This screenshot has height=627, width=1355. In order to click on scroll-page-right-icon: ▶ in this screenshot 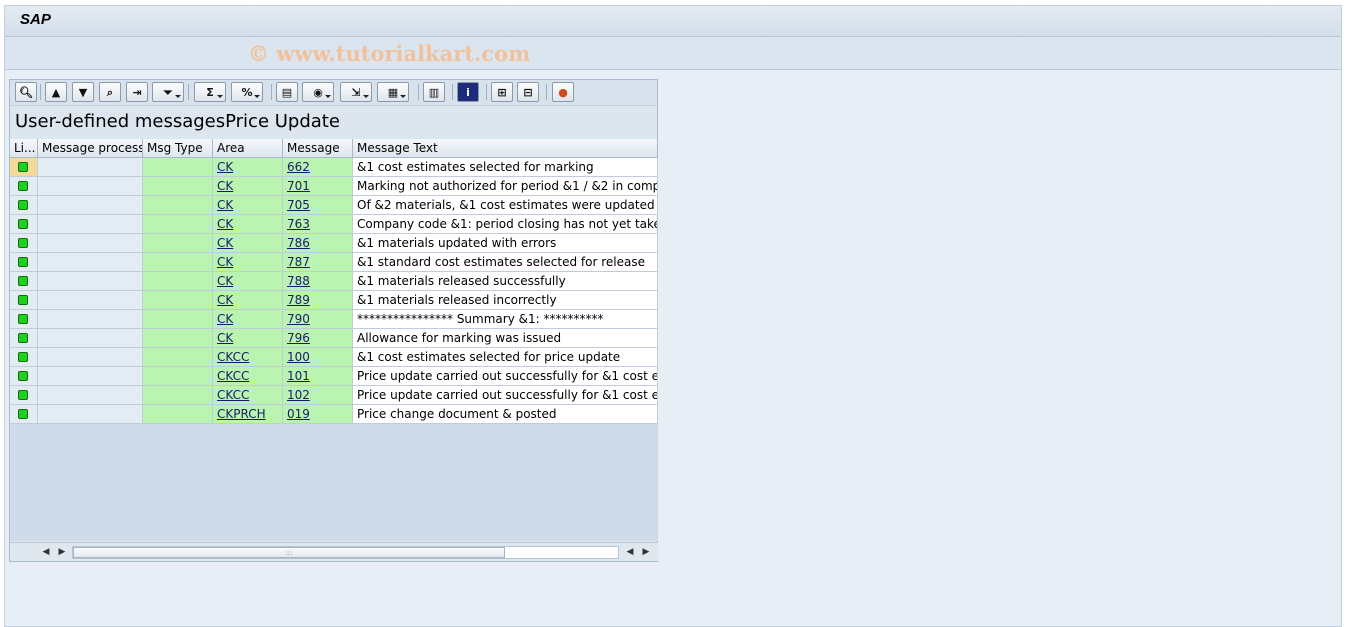, I will do `click(646, 552)`.